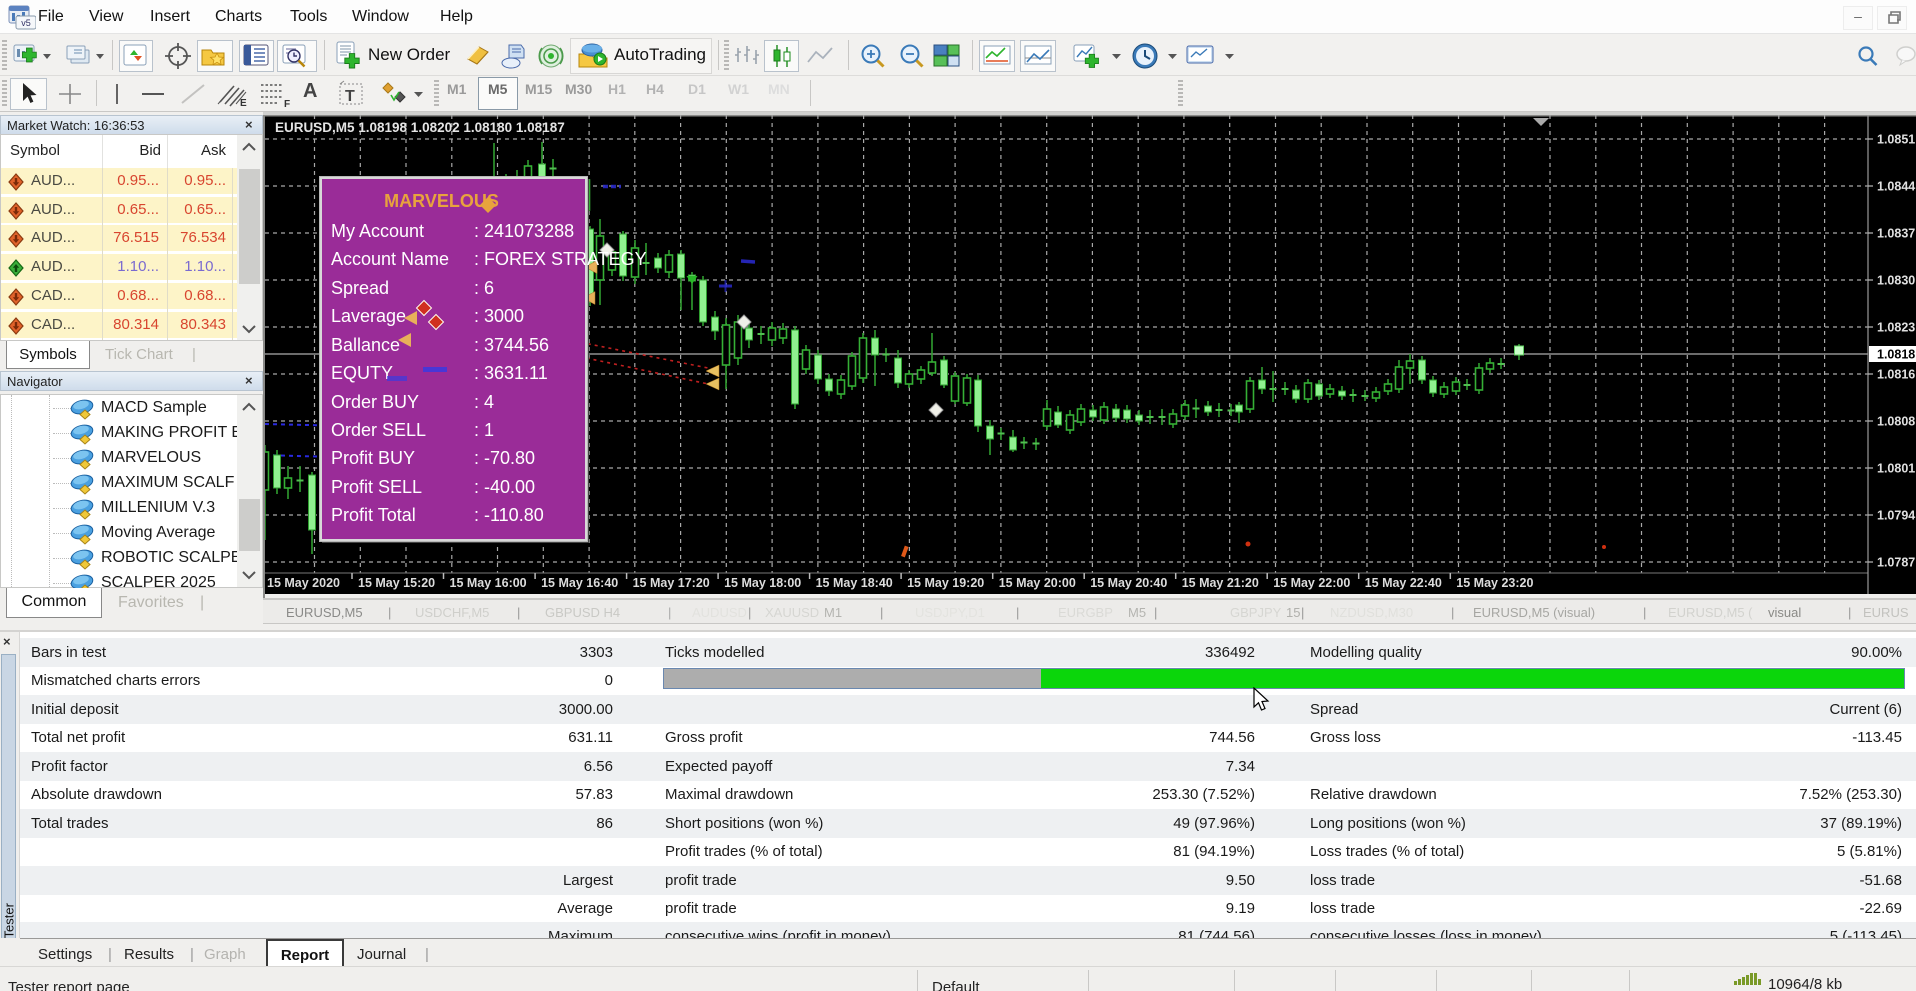 Image resolution: width=1916 pixels, height=991 pixels. What do you see at coordinates (1896, 469) in the screenshot?
I see `svg-text: 1.0801` at bounding box center [1896, 469].